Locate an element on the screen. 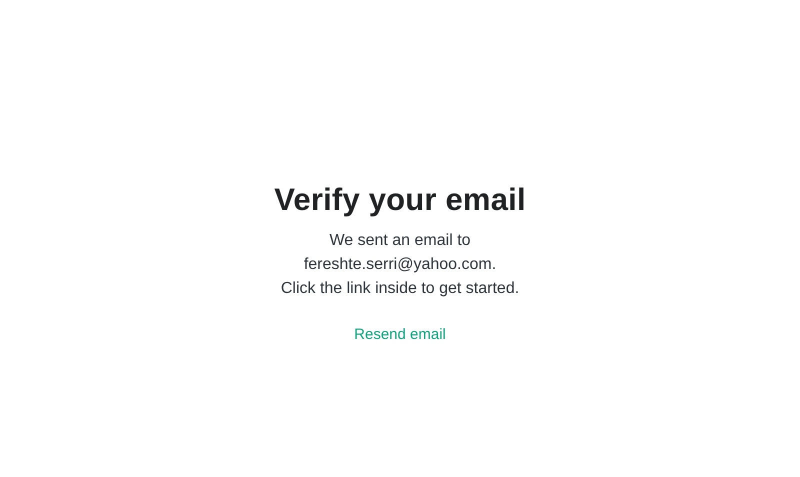 The image size is (800, 477). page-title: Verify your email is located at coordinates (400, 200).